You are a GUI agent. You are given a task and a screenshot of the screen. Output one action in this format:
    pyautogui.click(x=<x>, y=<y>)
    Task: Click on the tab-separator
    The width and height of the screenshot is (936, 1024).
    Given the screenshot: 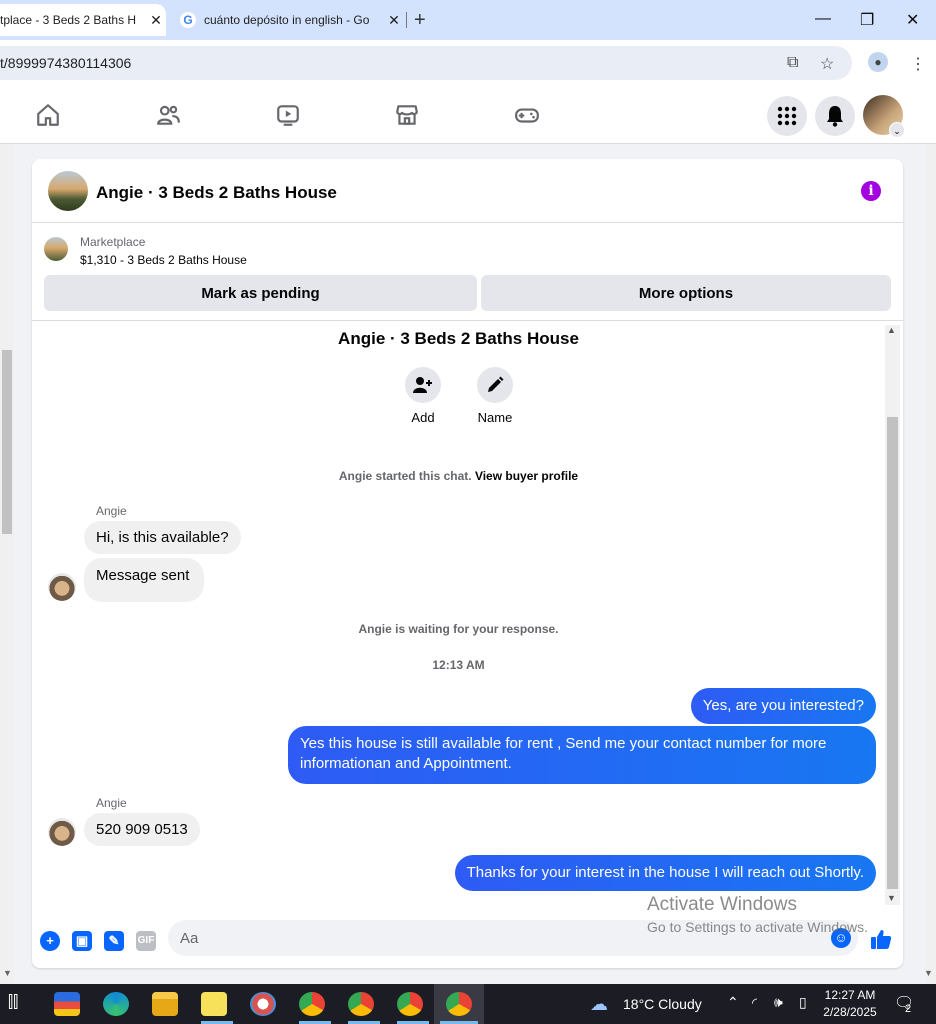 What is the action you would take?
    pyautogui.click(x=406, y=20)
    